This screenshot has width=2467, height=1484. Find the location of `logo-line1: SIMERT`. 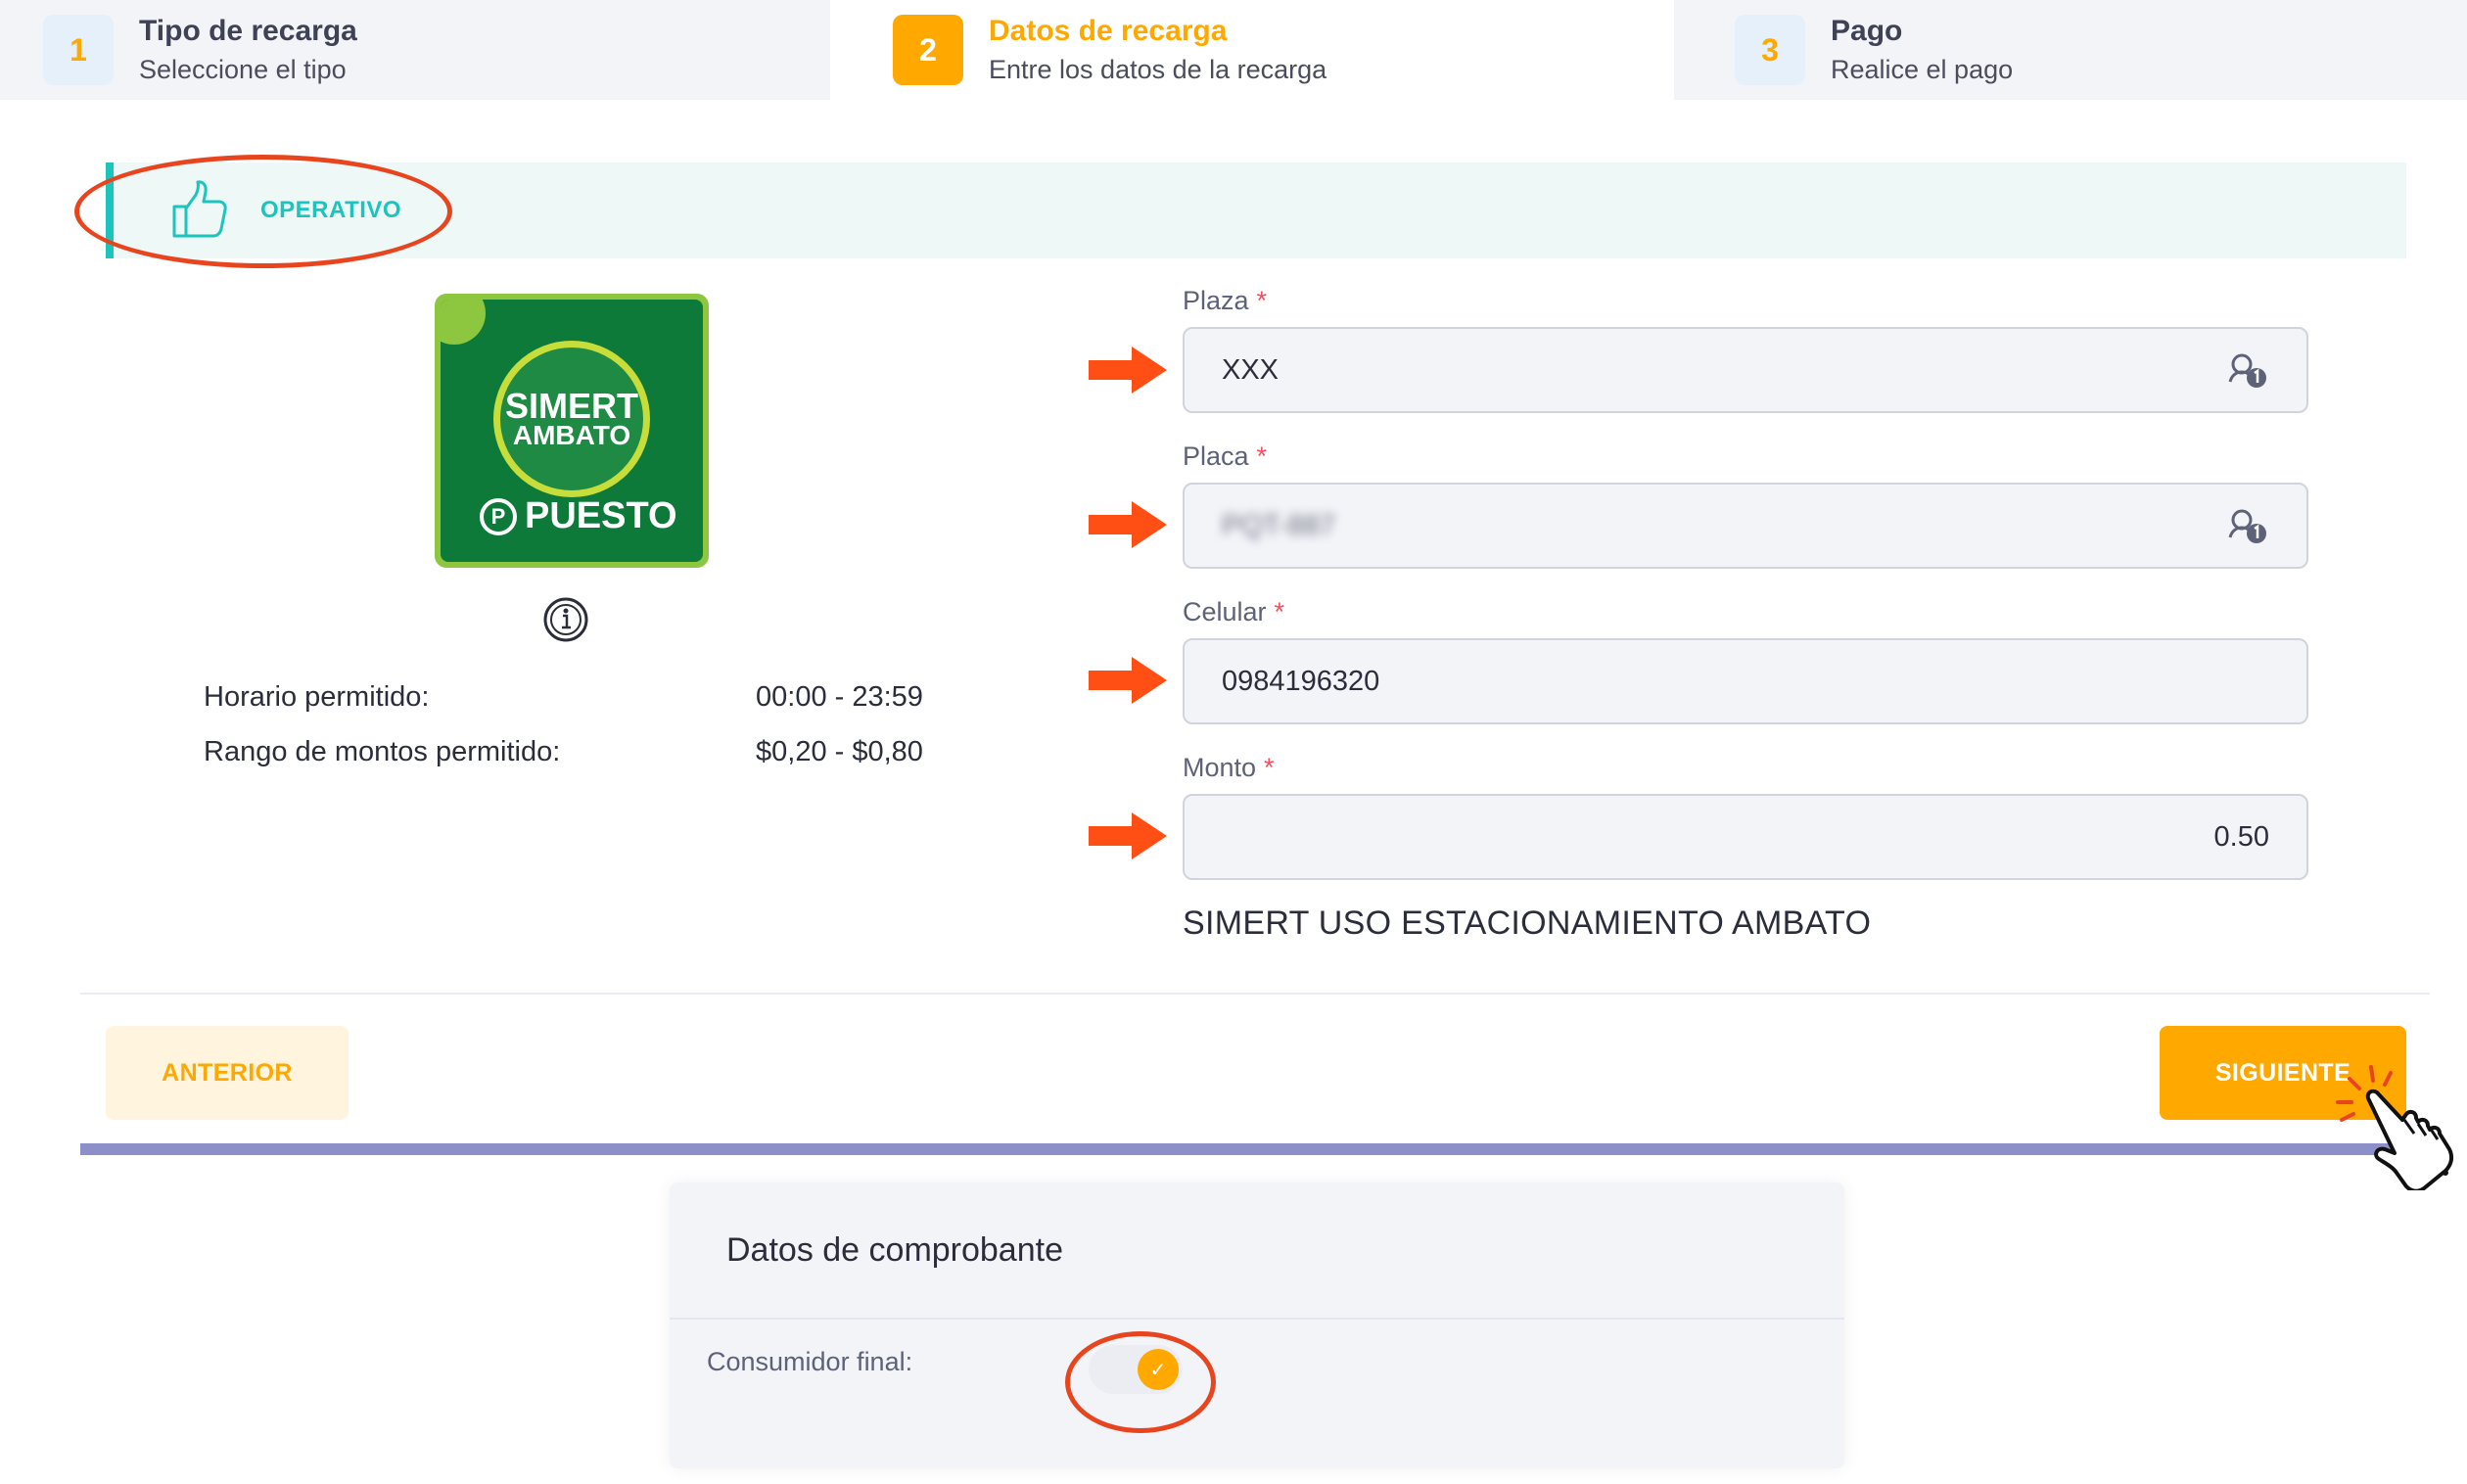

logo-line1: SIMERT is located at coordinates (571, 406).